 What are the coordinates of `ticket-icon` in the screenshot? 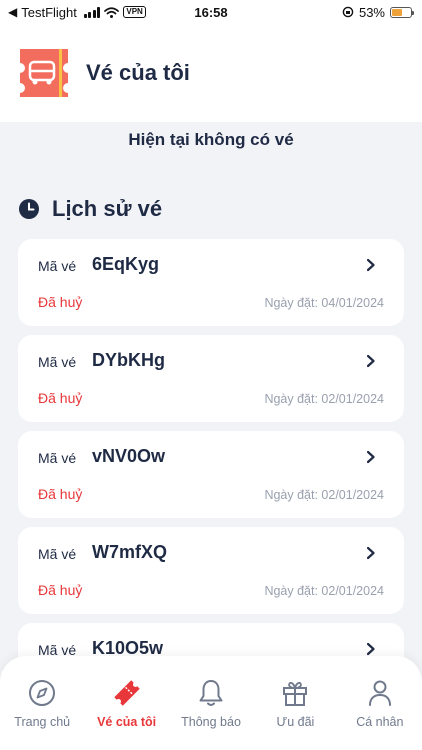 It's located at (126, 693).